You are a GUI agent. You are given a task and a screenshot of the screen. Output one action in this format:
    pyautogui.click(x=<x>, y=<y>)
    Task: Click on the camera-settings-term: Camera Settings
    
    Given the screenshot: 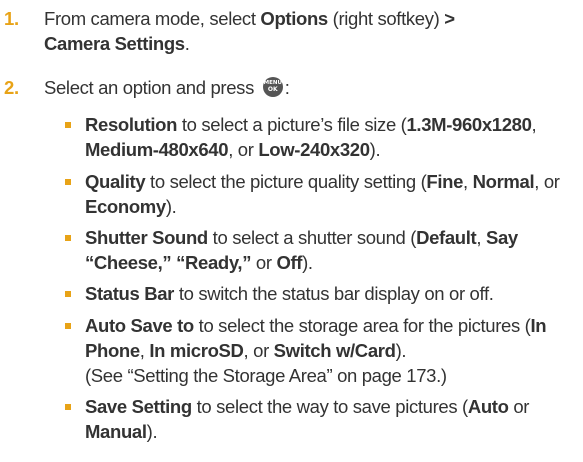 What is the action you would take?
    pyautogui.click(x=114, y=43)
    